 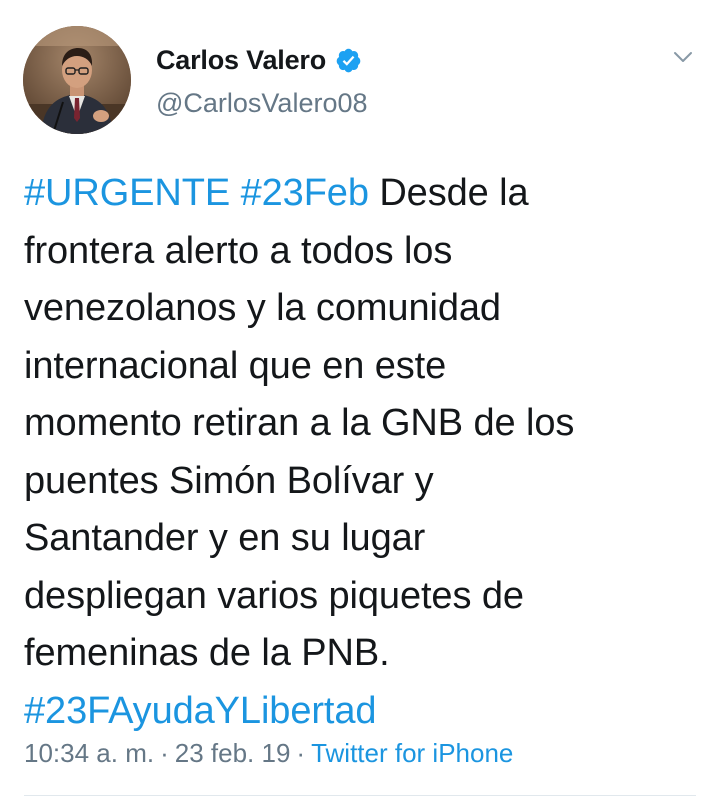 I want to click on tweet-text-line: internacional que en este, so click(x=364, y=367).